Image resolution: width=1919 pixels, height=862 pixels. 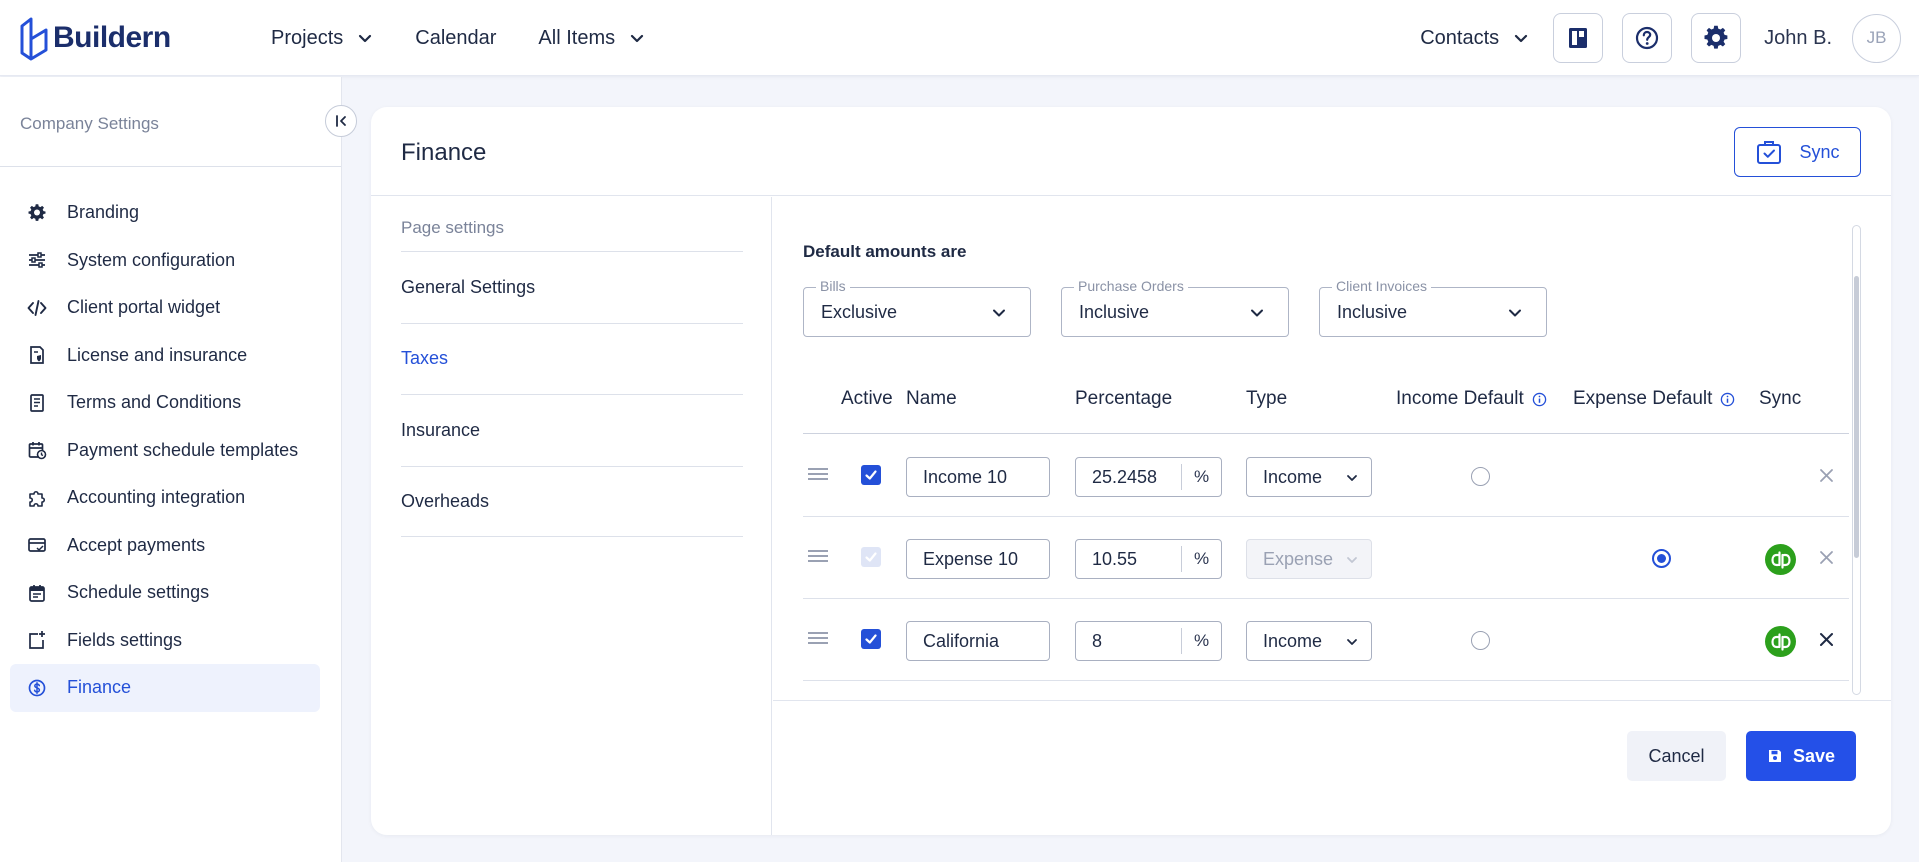 I want to click on column-header-expense-default: Expense Default, so click(x=1654, y=399).